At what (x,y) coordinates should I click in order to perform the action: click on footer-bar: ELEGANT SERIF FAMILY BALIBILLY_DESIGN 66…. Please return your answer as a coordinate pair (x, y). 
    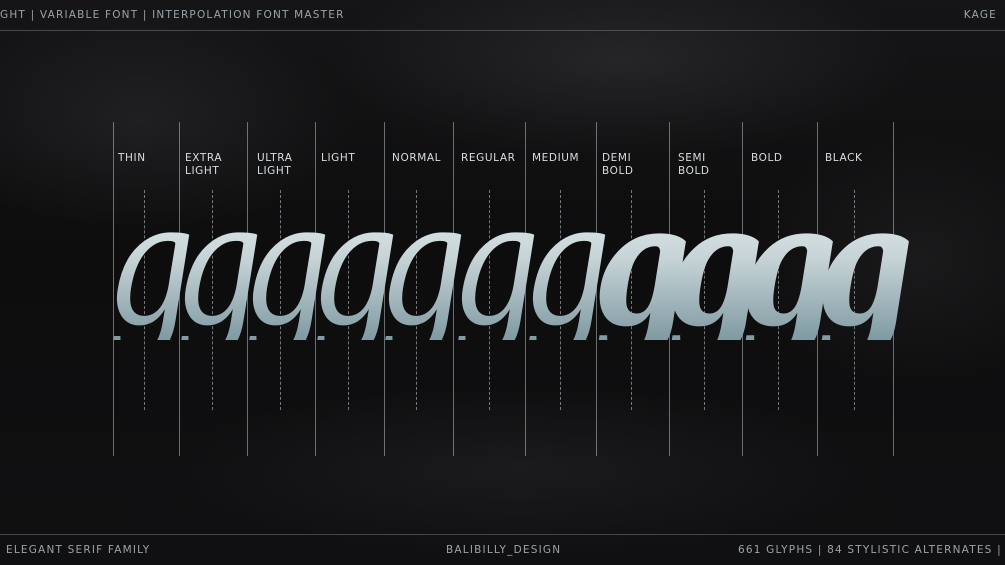
    Looking at the image, I should click on (502, 549).